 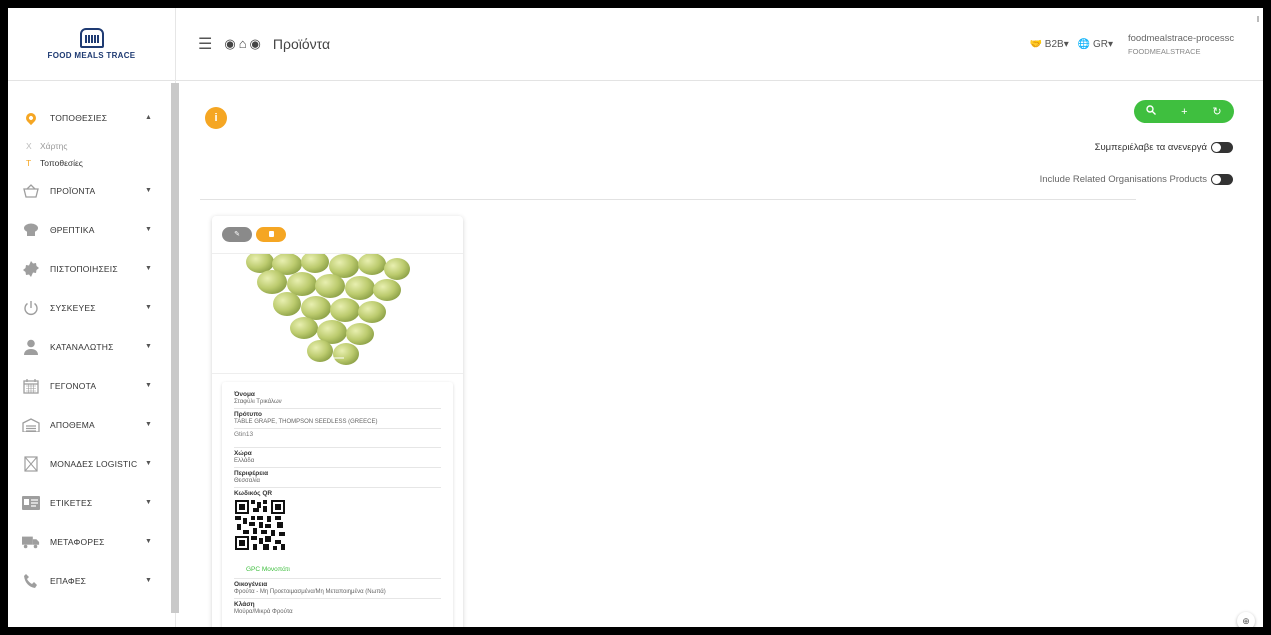 What do you see at coordinates (1164, 51) in the screenshot?
I see `organization-name: FOODMEALSTRACE` at bounding box center [1164, 51].